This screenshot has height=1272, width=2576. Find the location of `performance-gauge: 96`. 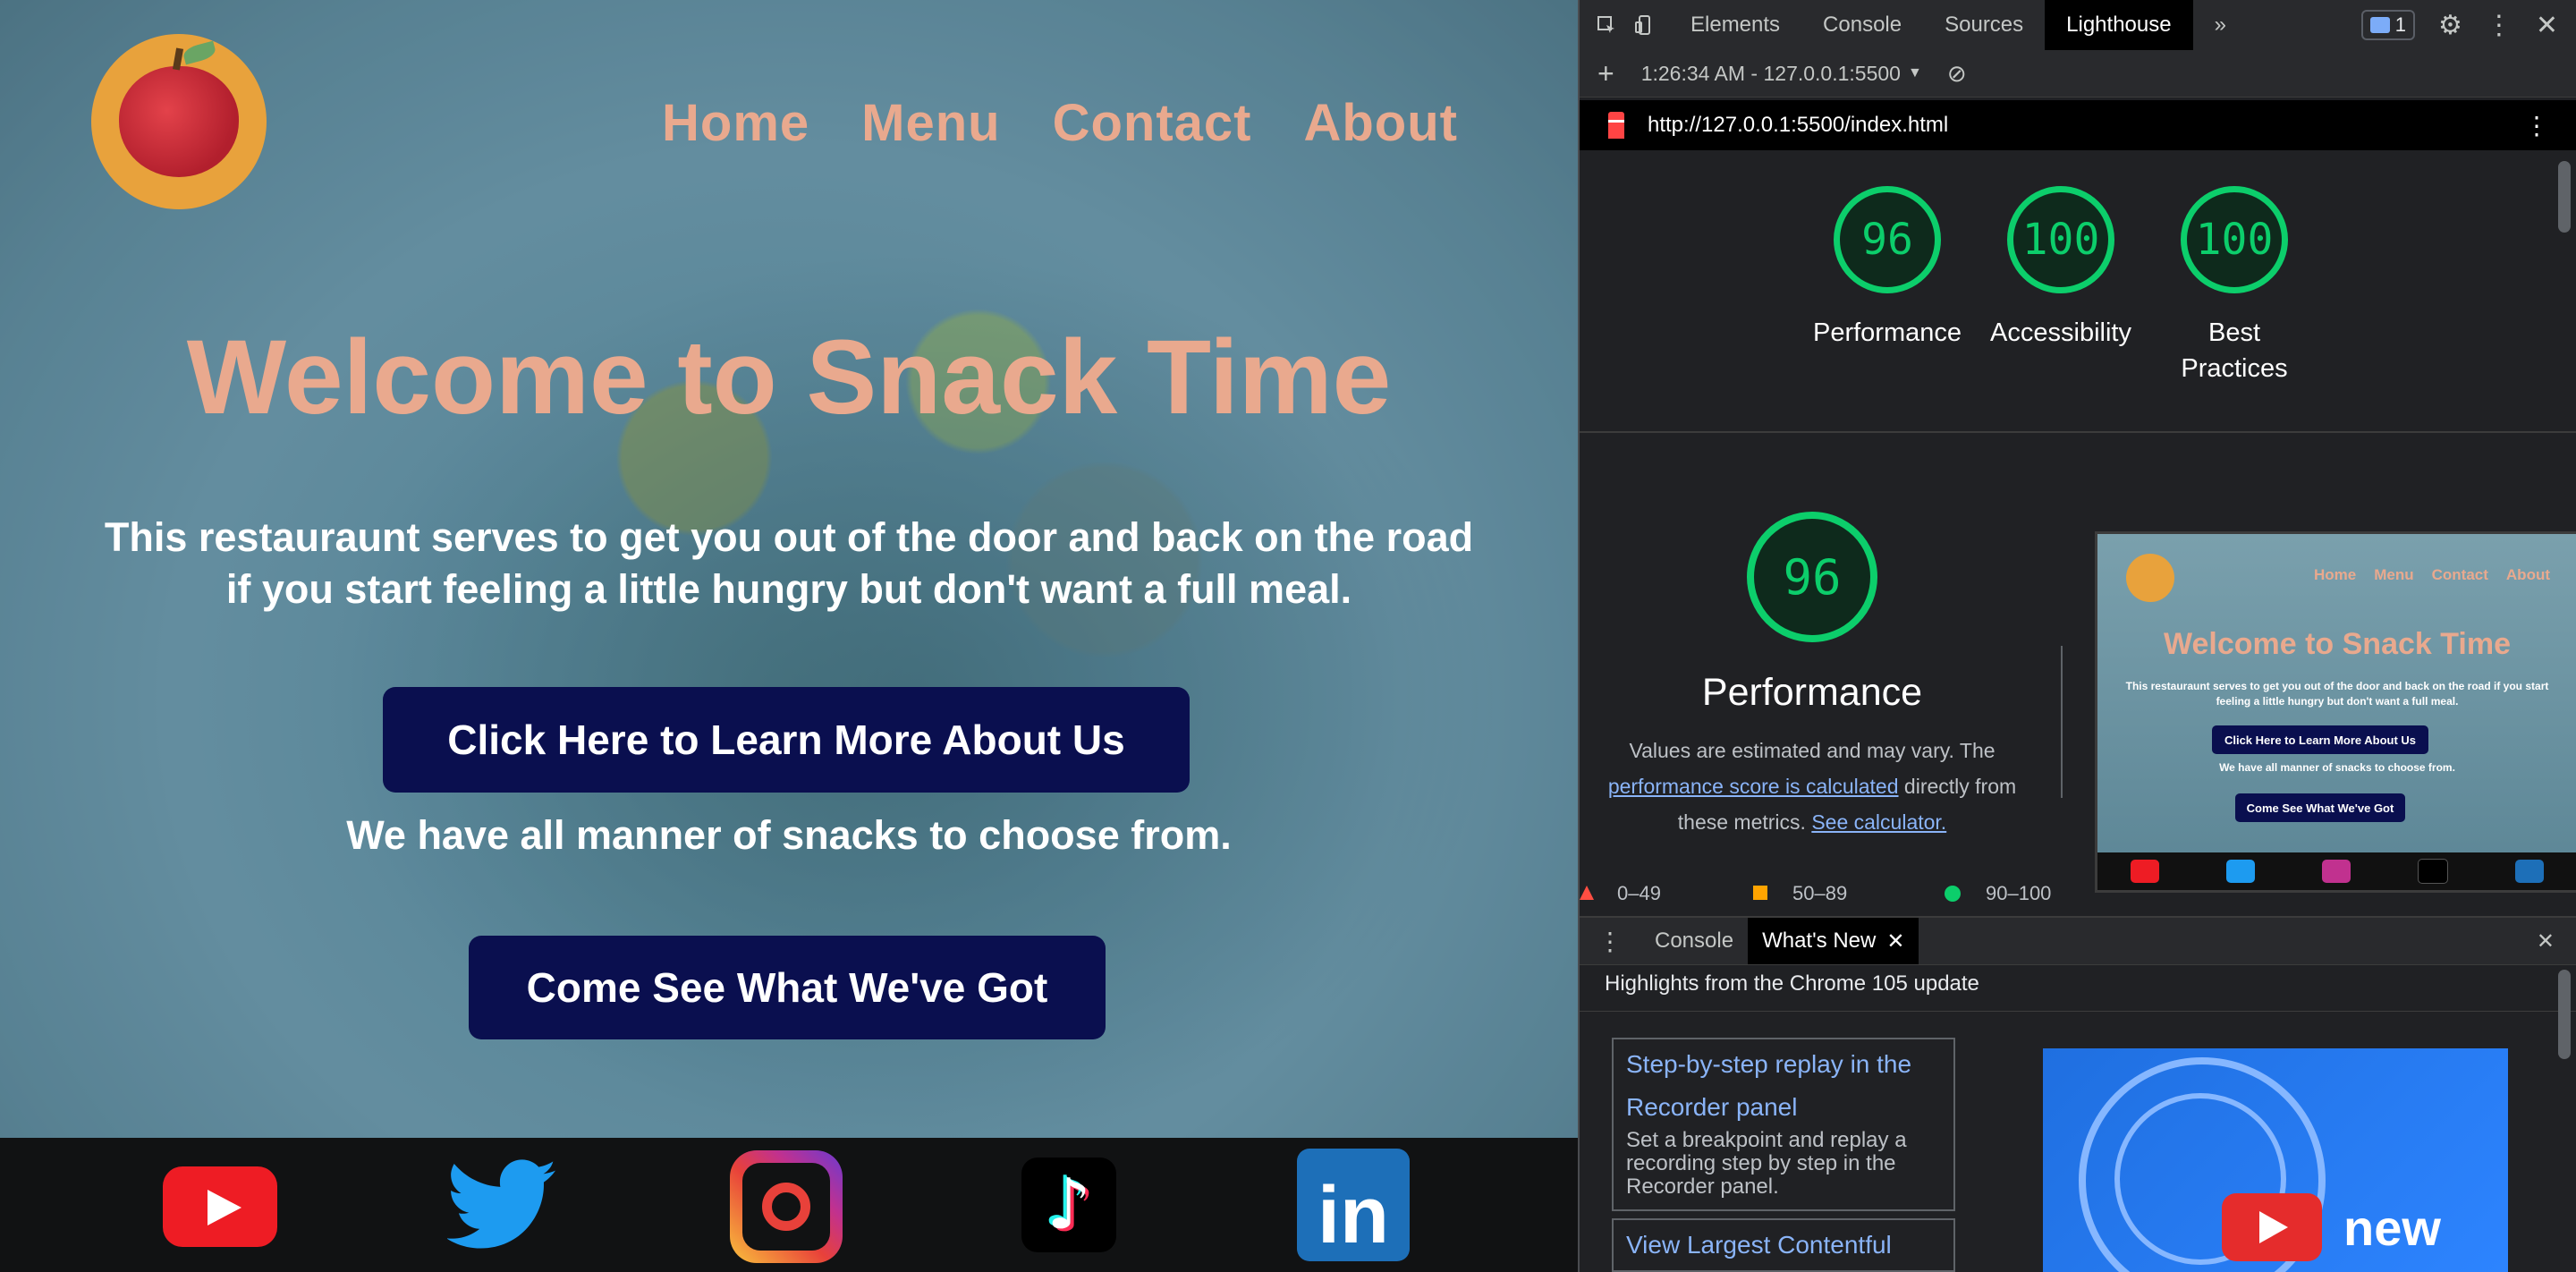

performance-gauge: 96 is located at coordinates (1812, 577).